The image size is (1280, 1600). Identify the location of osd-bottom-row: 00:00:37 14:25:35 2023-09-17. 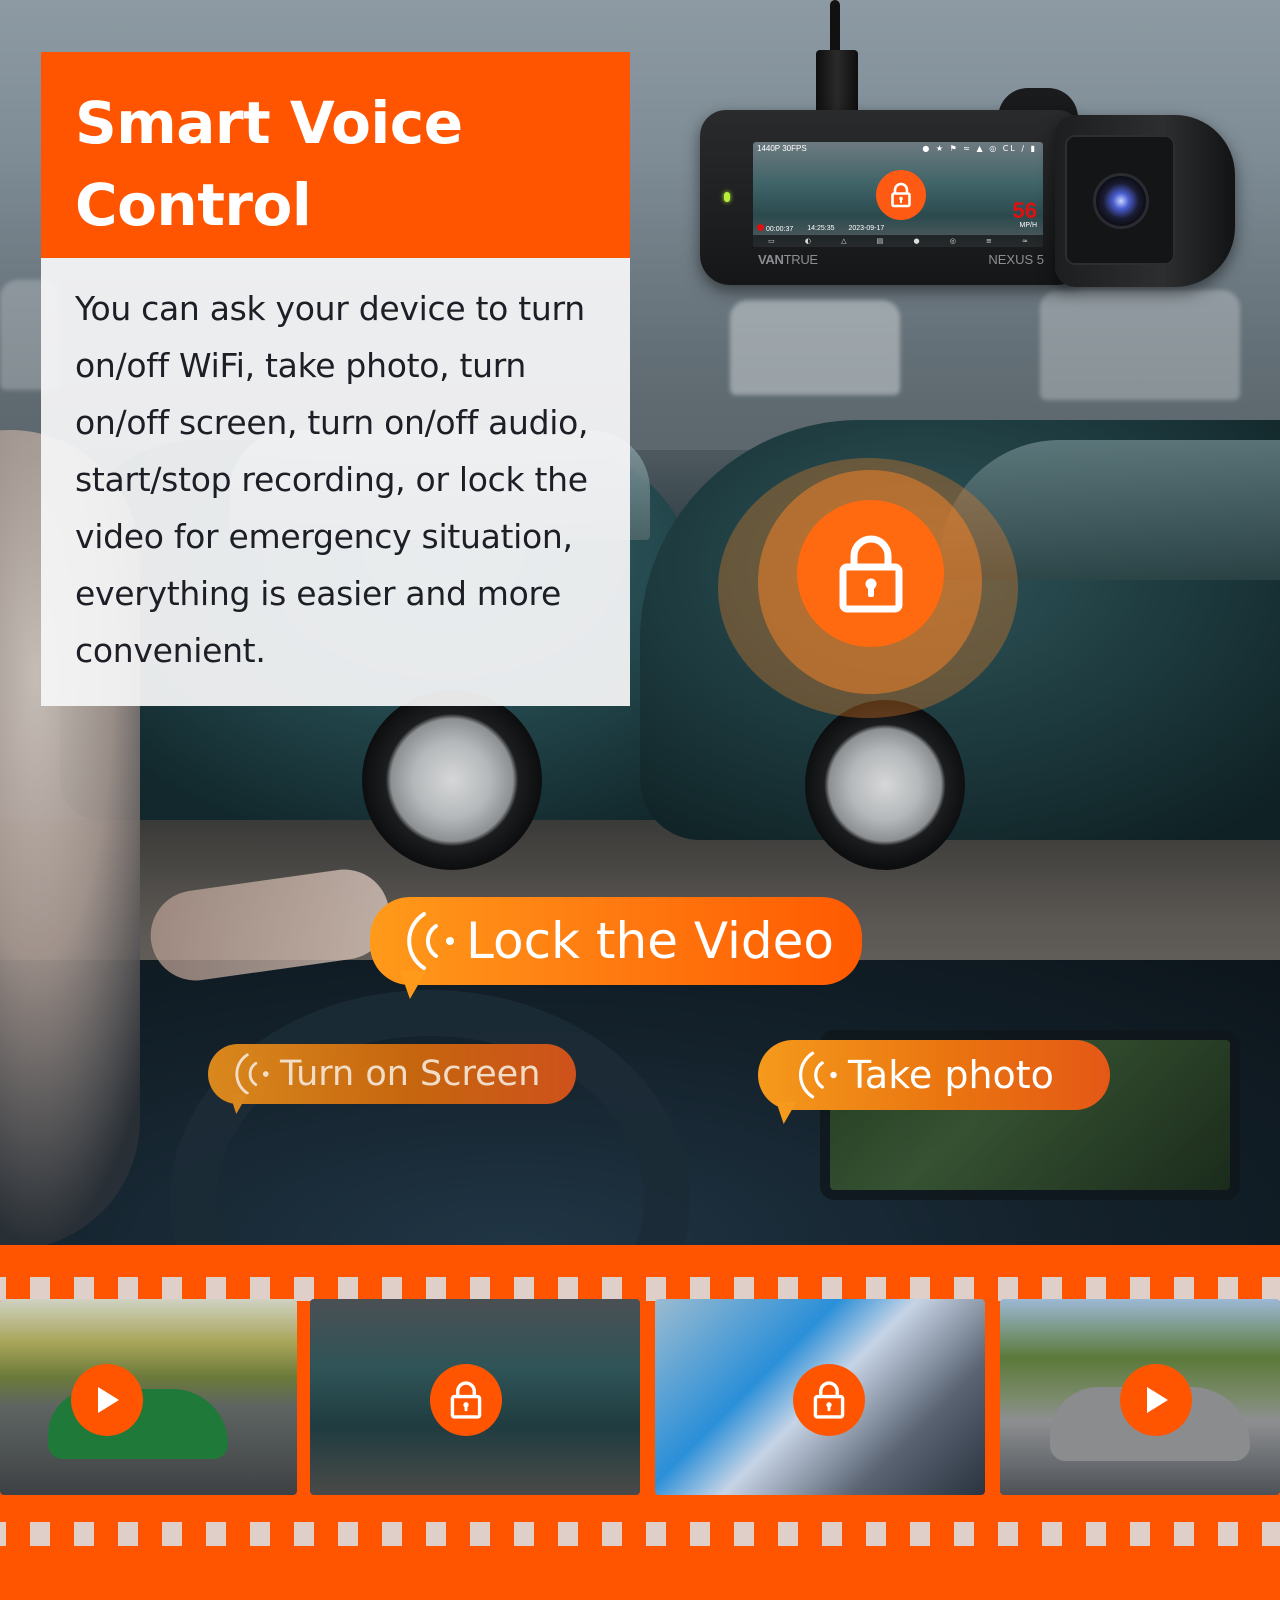
(820, 228).